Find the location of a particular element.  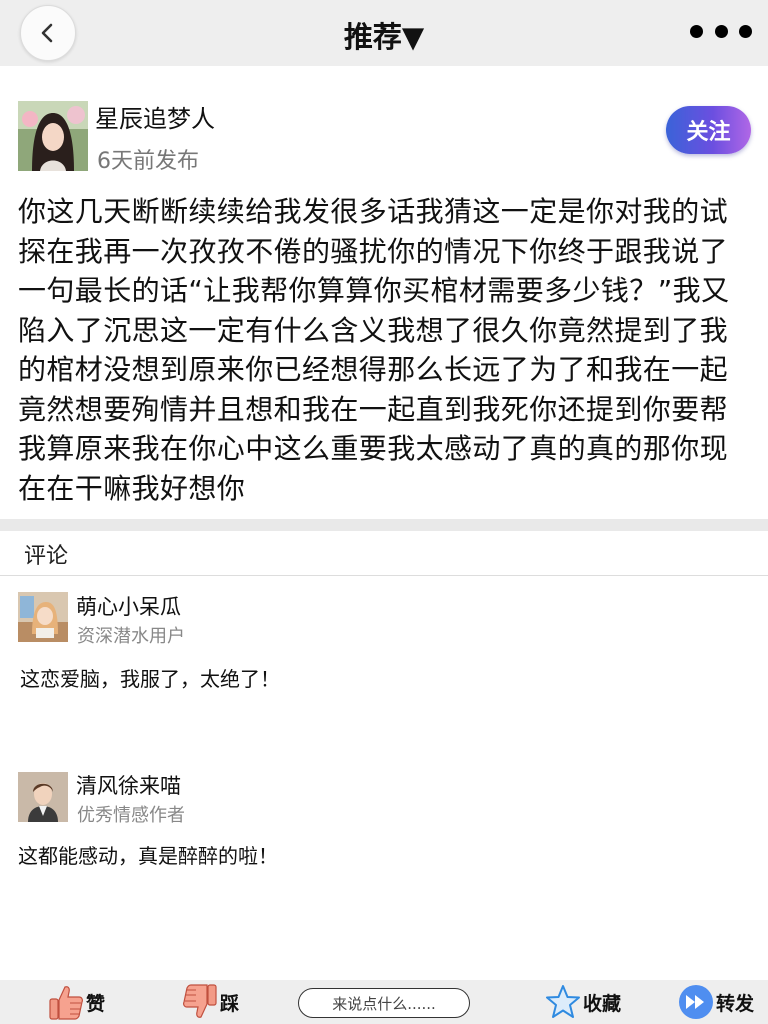

divider is located at coordinates (384, 575).